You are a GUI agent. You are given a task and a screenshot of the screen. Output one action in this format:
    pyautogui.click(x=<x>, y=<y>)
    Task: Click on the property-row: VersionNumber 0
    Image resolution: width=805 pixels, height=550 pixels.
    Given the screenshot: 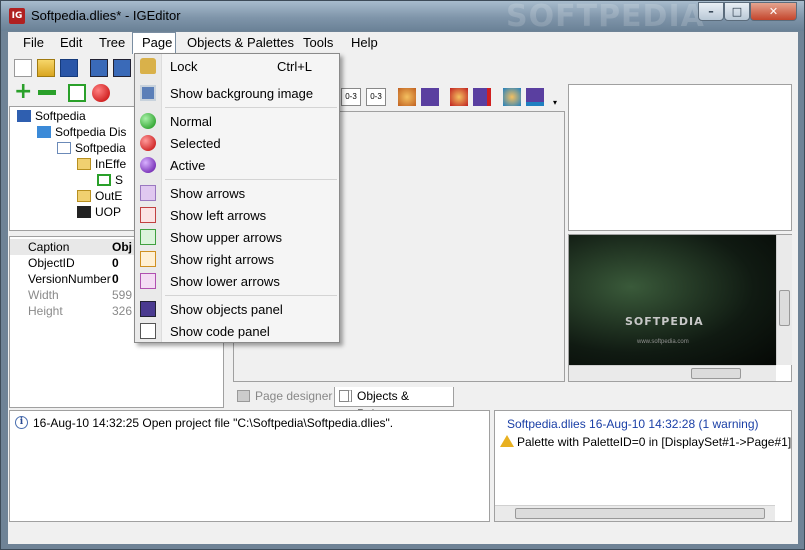 What is the action you would take?
    pyautogui.click(x=72, y=279)
    